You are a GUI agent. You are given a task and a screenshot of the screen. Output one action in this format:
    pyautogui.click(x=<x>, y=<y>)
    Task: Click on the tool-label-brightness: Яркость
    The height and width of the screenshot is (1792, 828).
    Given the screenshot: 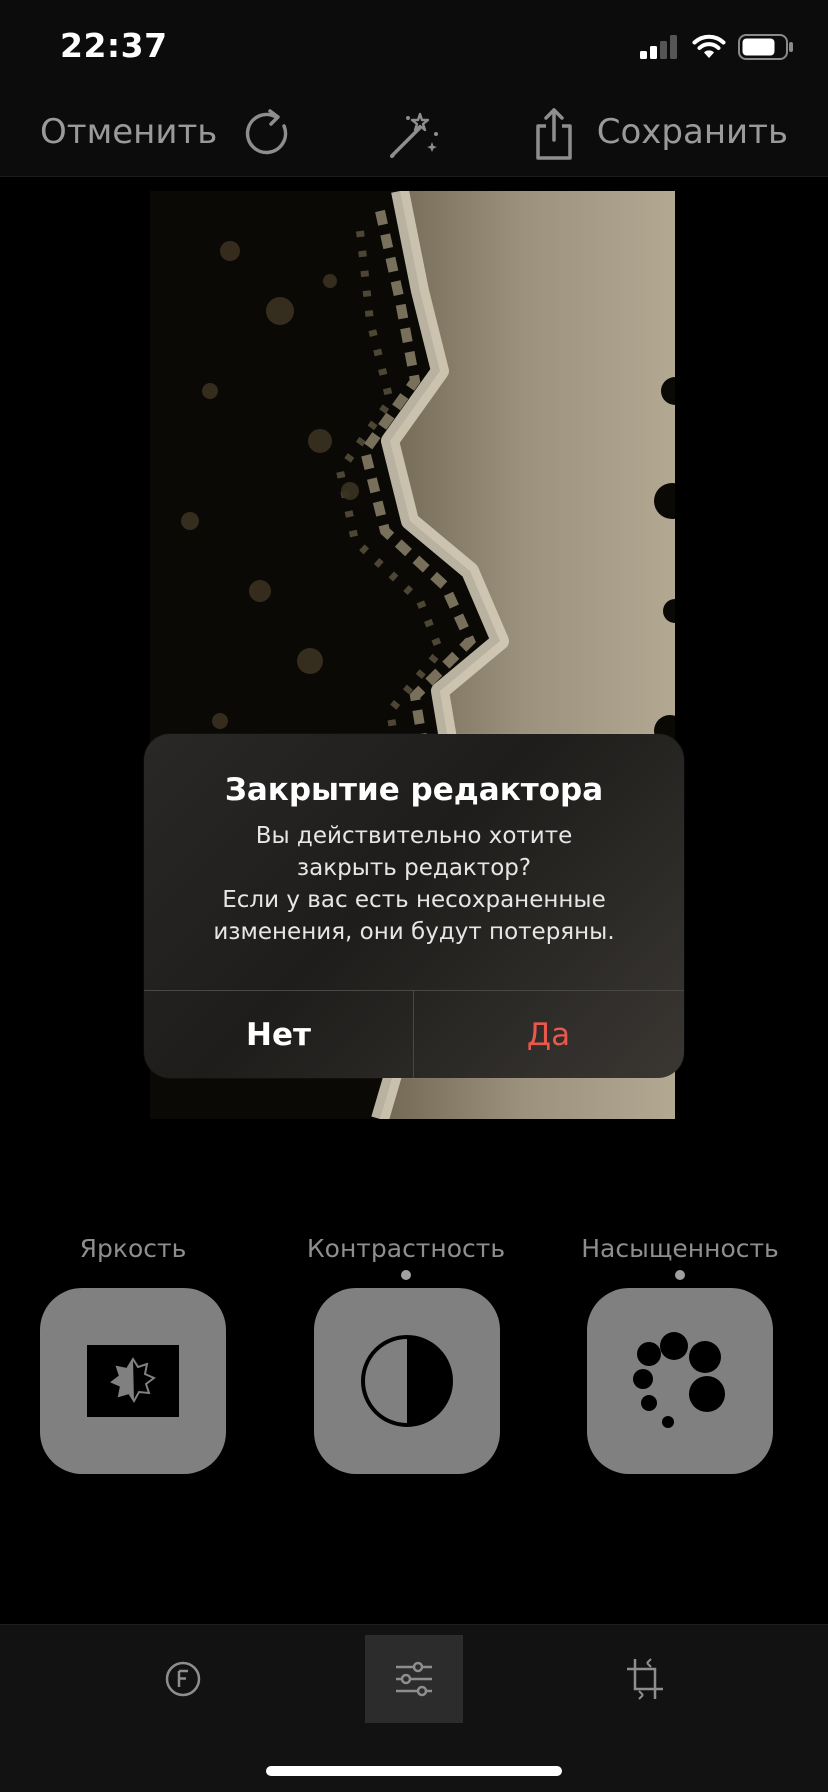 What is the action you would take?
    pyautogui.click(x=133, y=1248)
    